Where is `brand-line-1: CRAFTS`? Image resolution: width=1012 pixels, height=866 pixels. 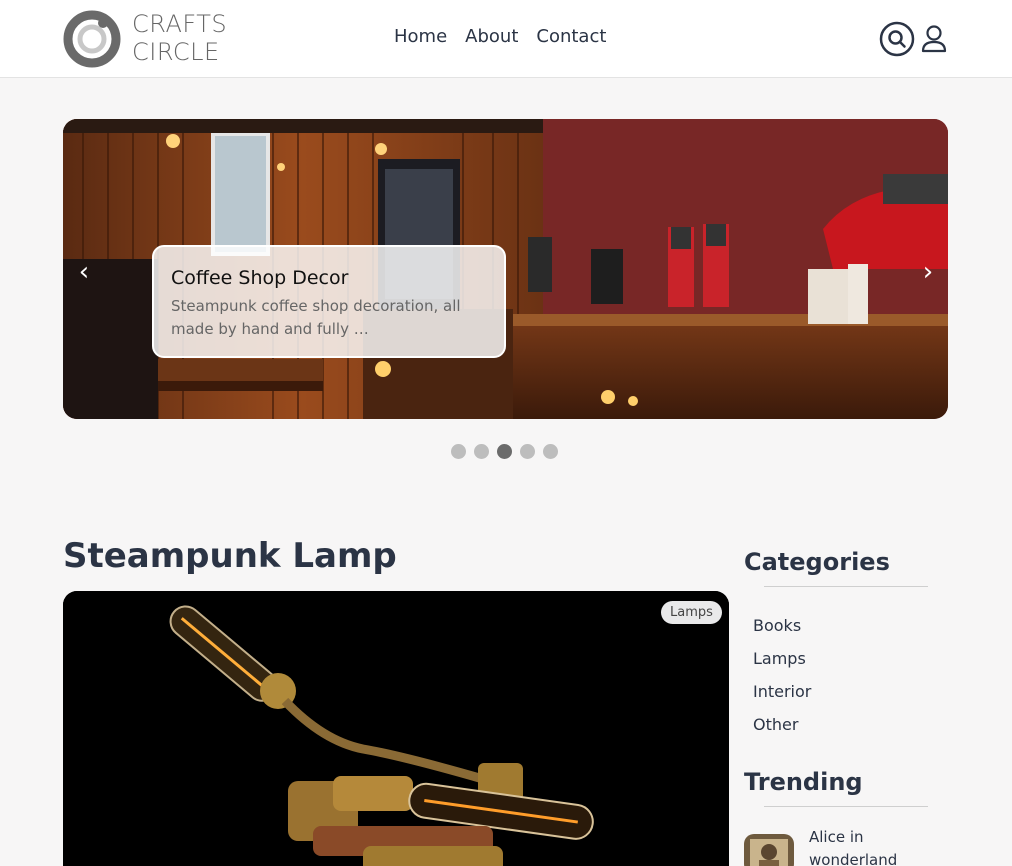 brand-line-1: CRAFTS is located at coordinates (180, 24).